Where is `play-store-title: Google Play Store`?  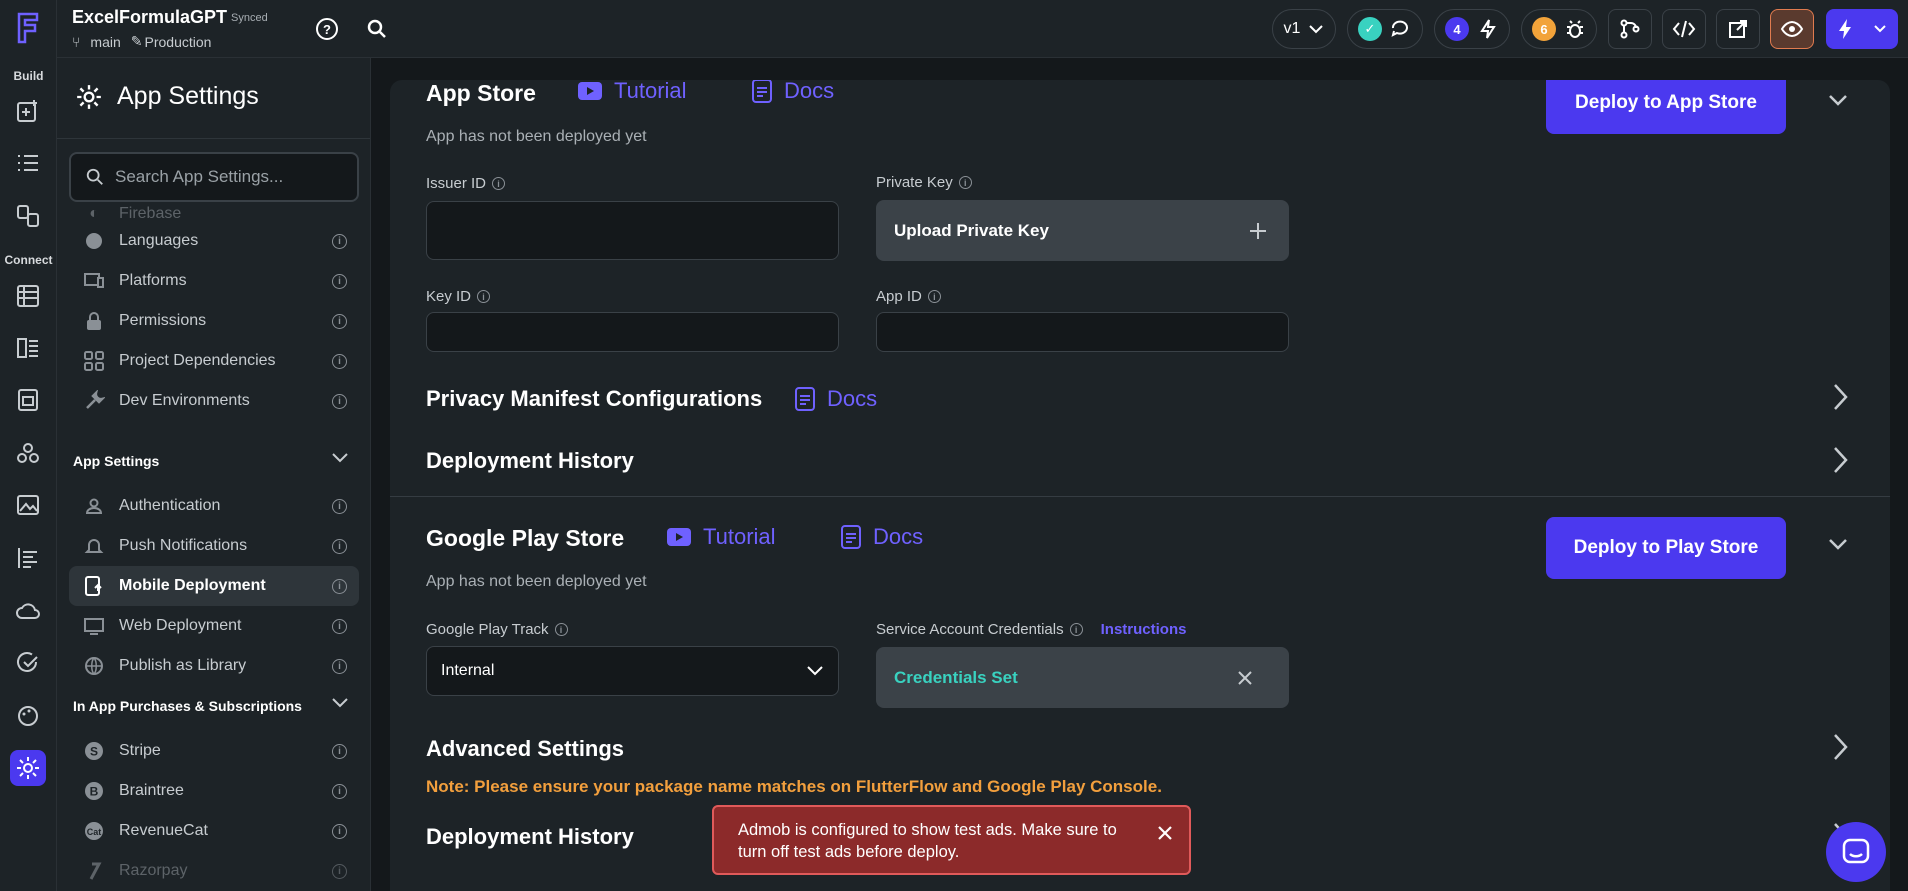
play-store-title: Google Play Store is located at coordinates (525, 538).